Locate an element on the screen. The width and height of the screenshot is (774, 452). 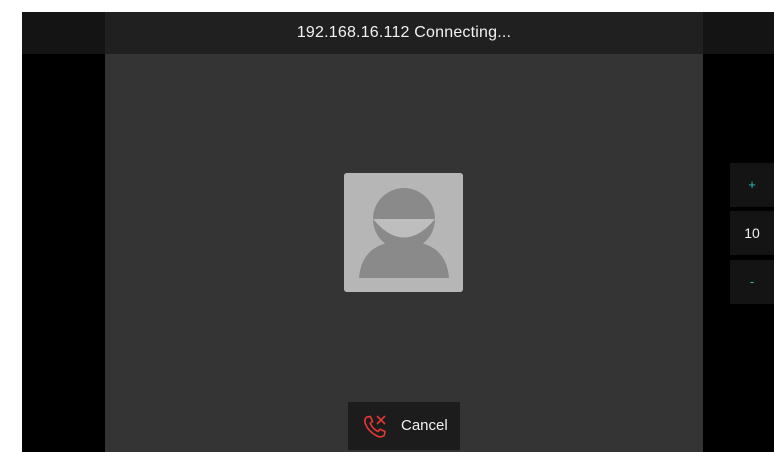
hang-up-phone-icon is located at coordinates (375, 427).